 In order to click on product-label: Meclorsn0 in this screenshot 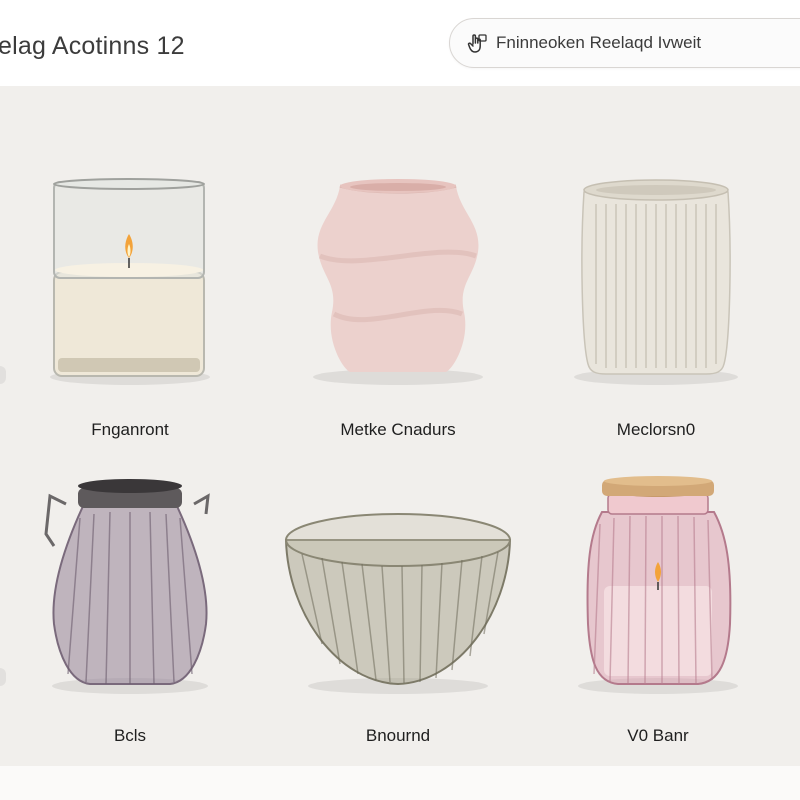, I will do `click(656, 429)`.